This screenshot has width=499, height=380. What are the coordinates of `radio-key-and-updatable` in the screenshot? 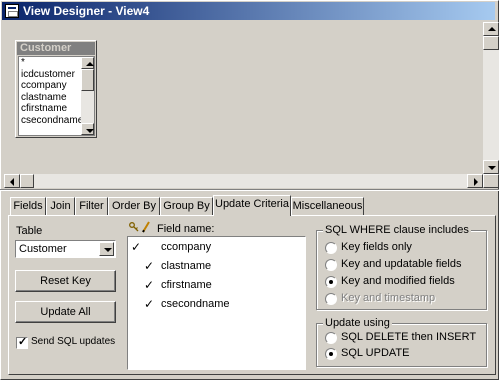 It's located at (331, 265).